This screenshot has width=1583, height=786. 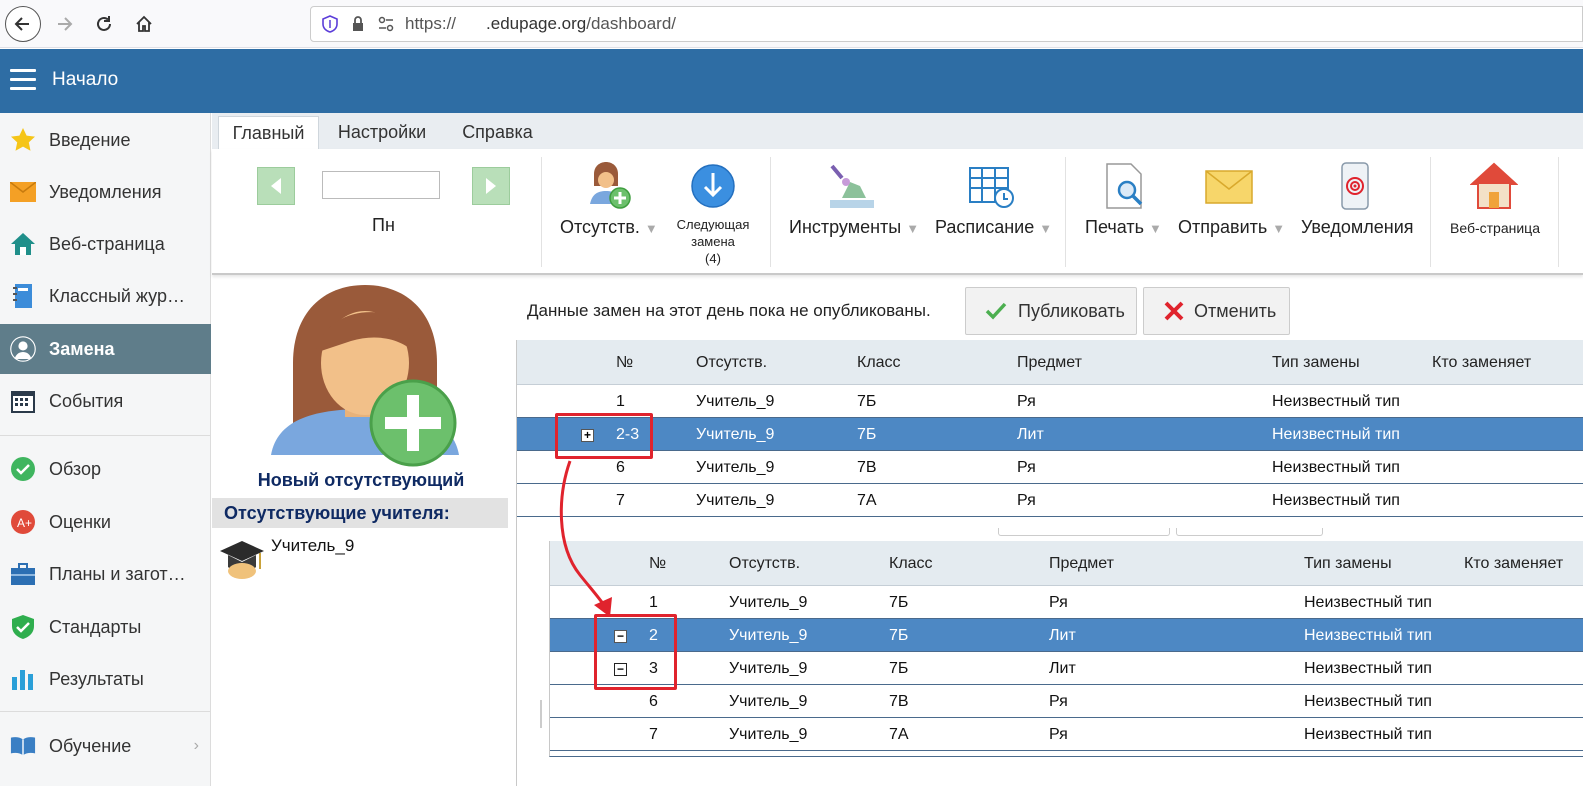 I want to click on browser-toolbar: https:// .edupage.org/dashboard/, so click(x=791, y=24).